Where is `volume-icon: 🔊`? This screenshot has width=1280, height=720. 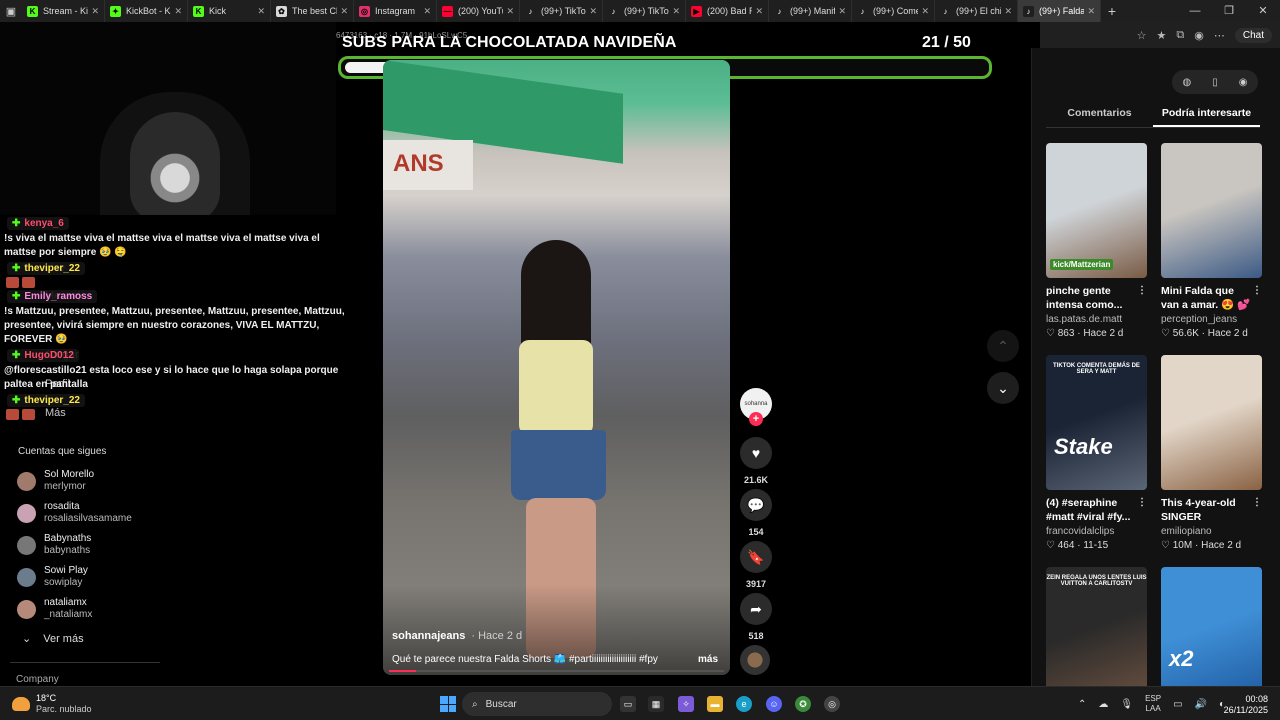 volume-icon: 🔊 is located at coordinates (1201, 704).